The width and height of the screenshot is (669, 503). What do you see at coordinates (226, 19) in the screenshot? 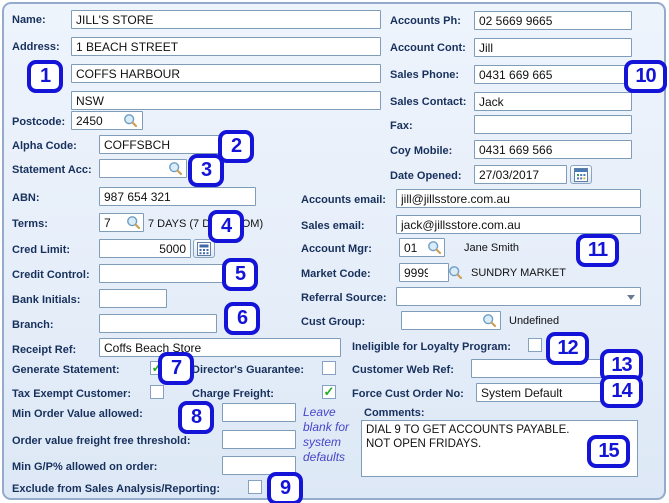
I see `name-input` at bounding box center [226, 19].